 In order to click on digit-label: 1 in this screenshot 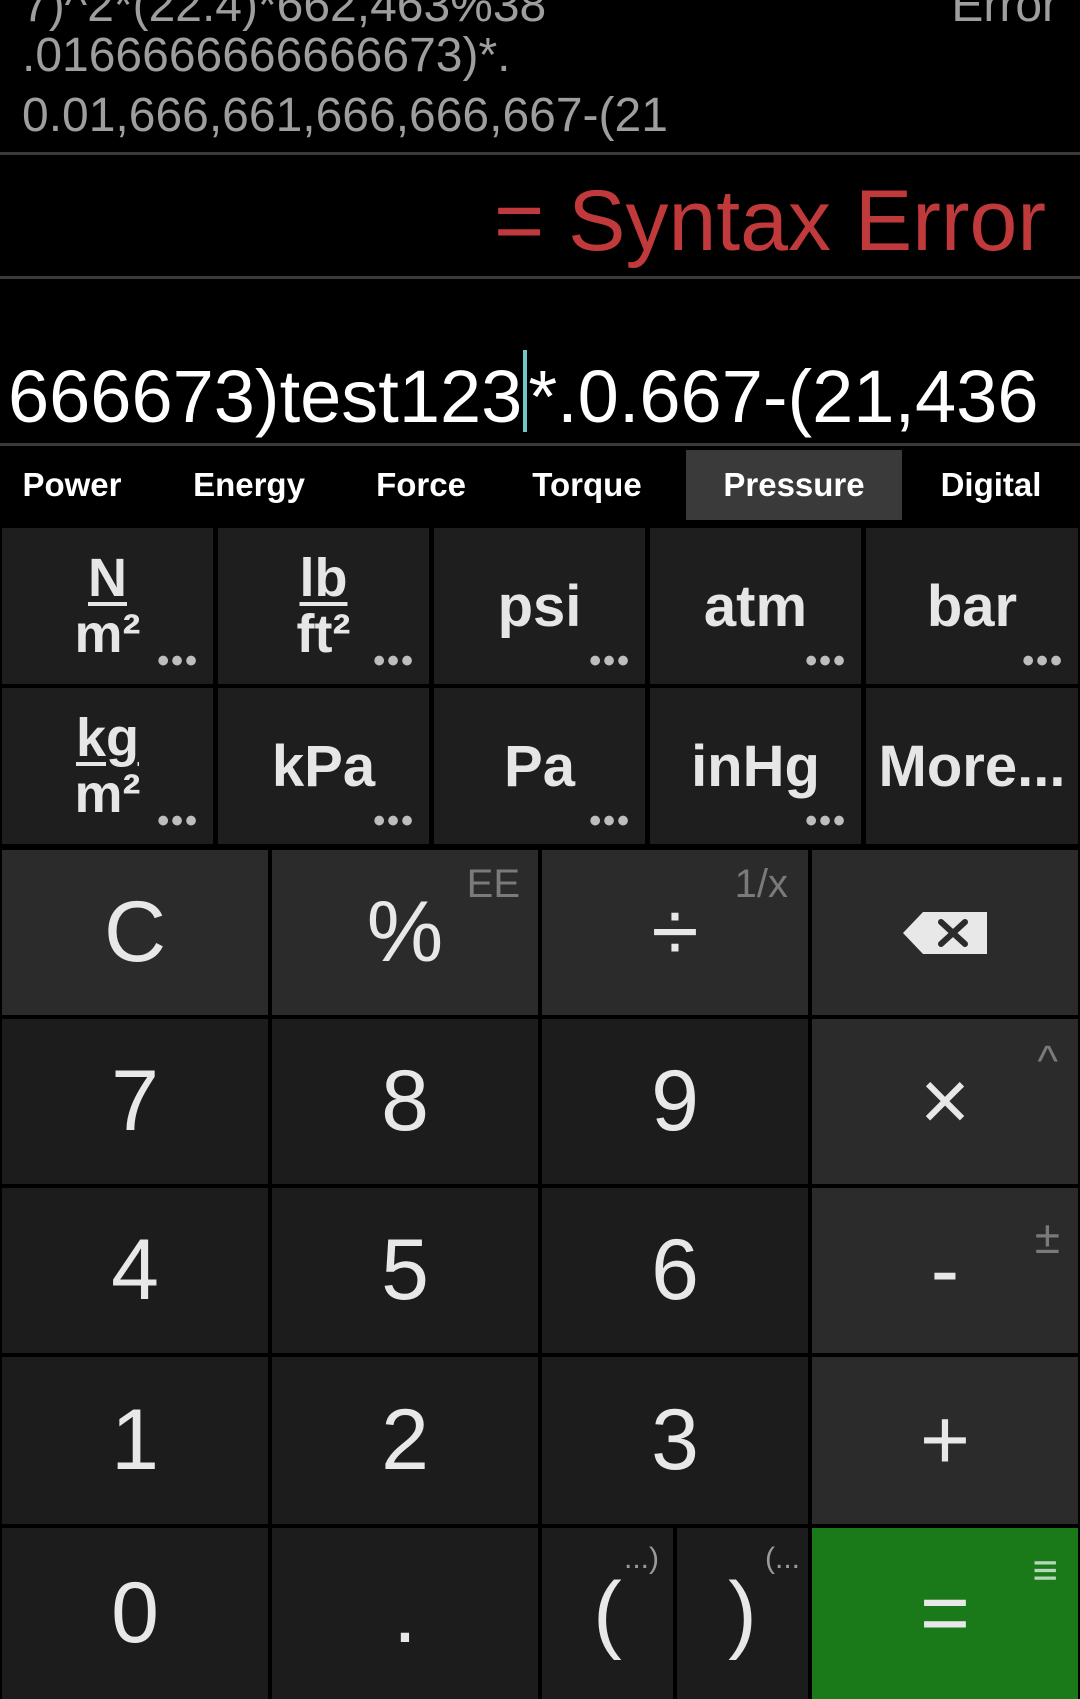, I will do `click(135, 1440)`.